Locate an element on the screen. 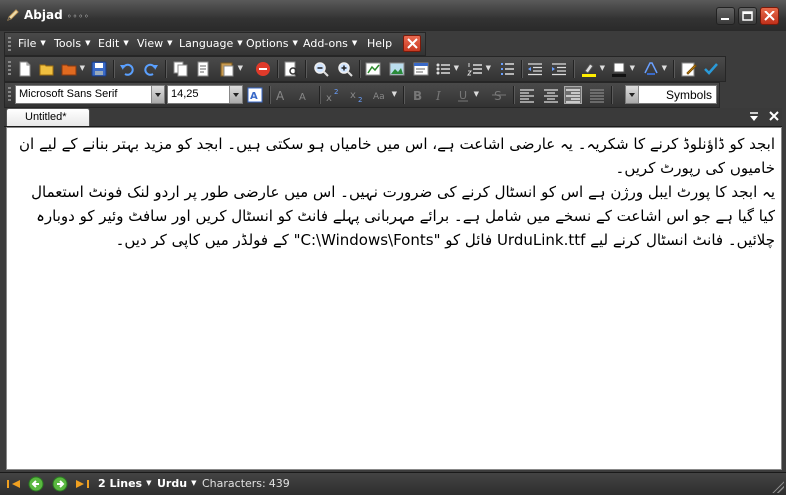  stop-button is located at coordinates (263, 69).